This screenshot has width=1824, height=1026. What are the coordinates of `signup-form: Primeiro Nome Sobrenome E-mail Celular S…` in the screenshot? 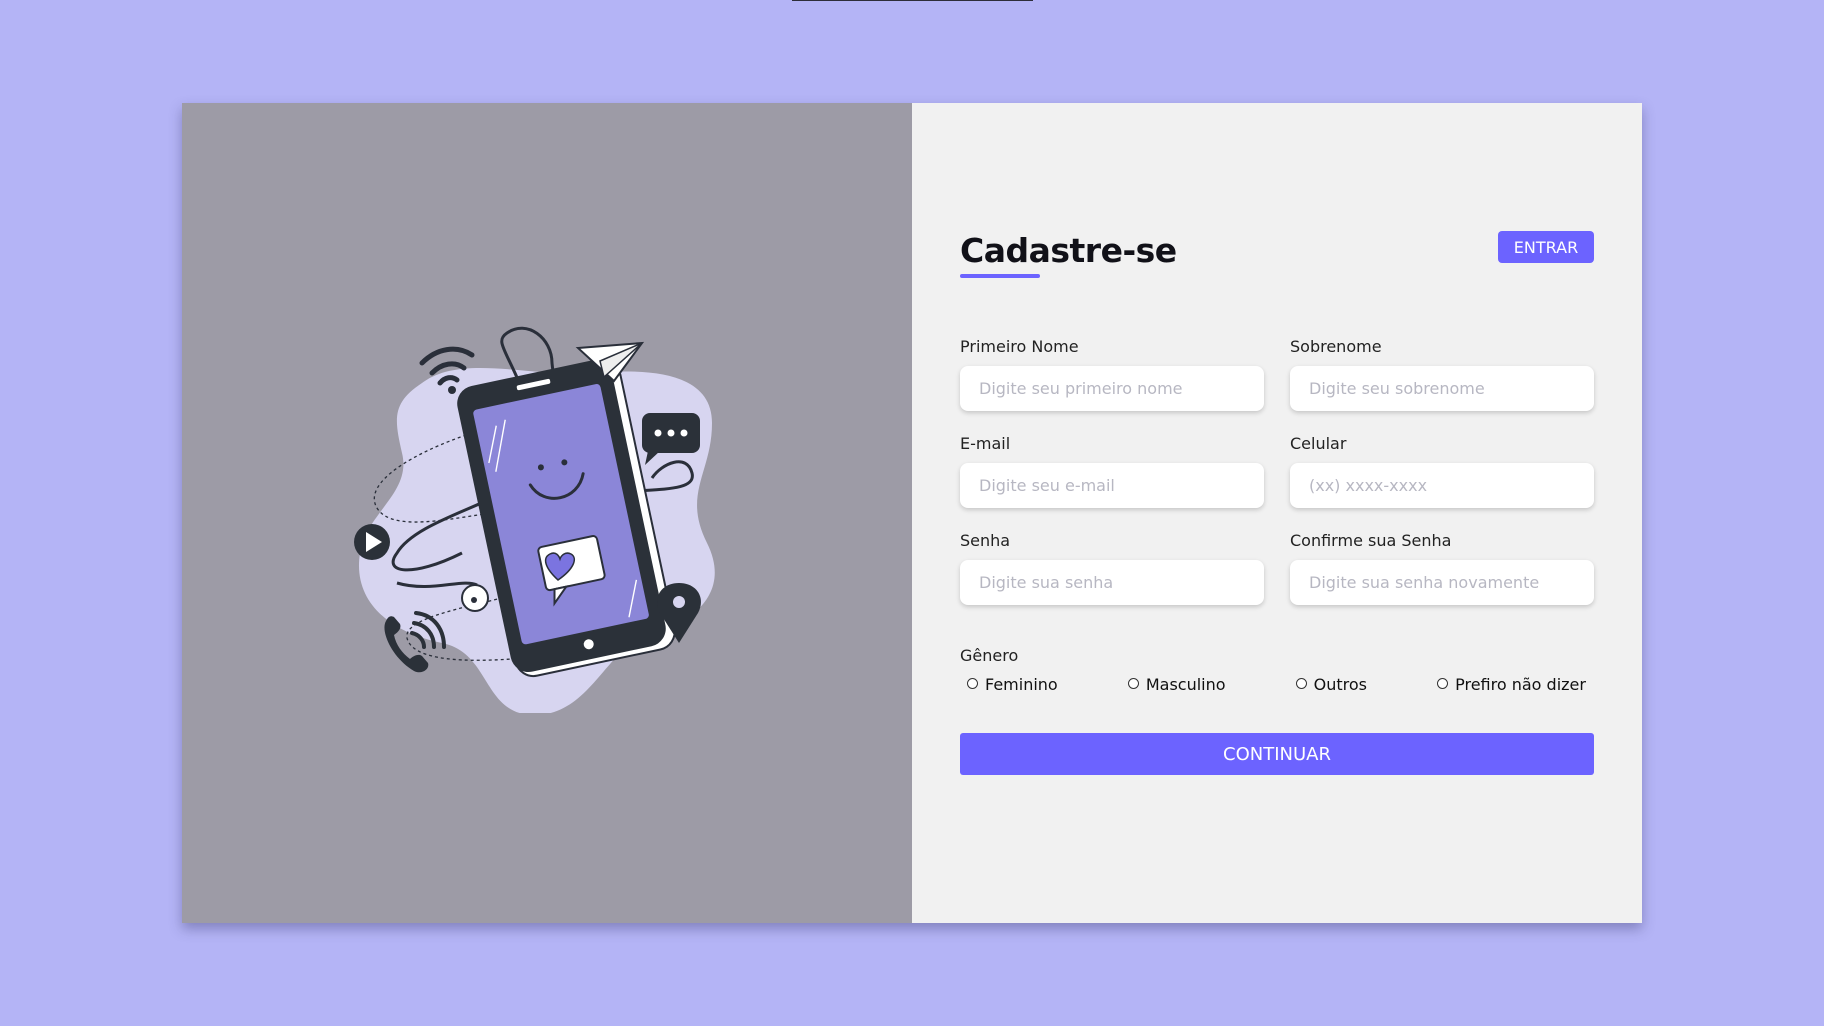 It's located at (1277, 556).